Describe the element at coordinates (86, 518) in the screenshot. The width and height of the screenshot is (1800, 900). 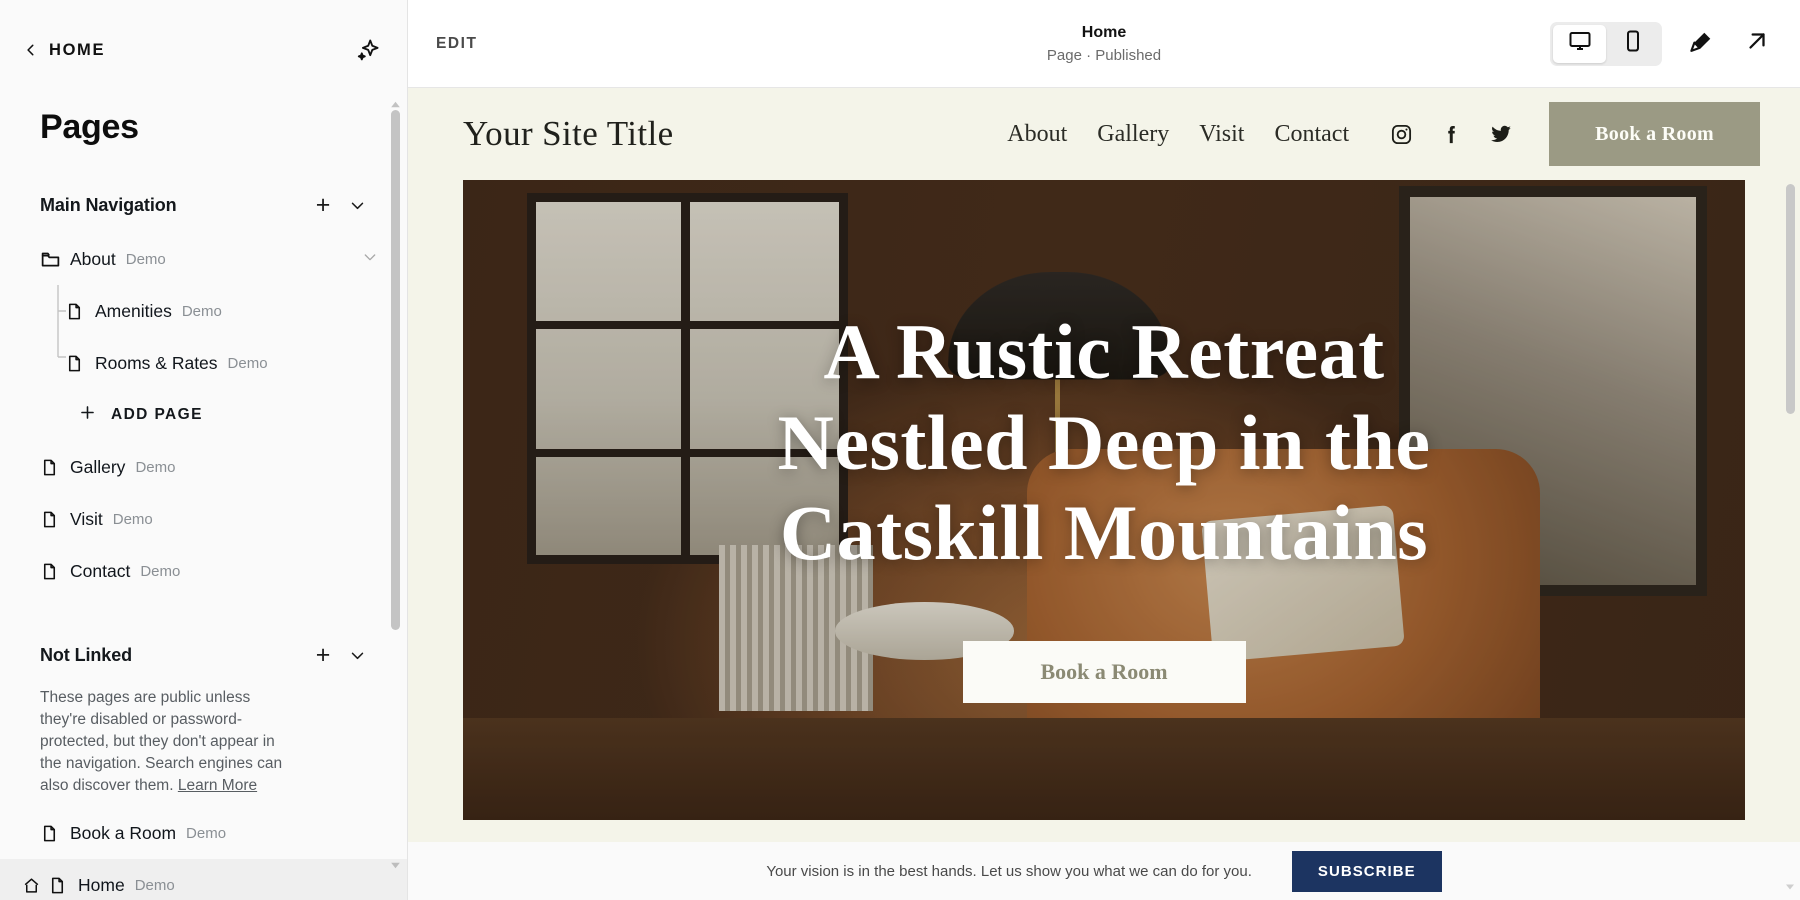
I see `sidebar-item-label: Visit` at that location.